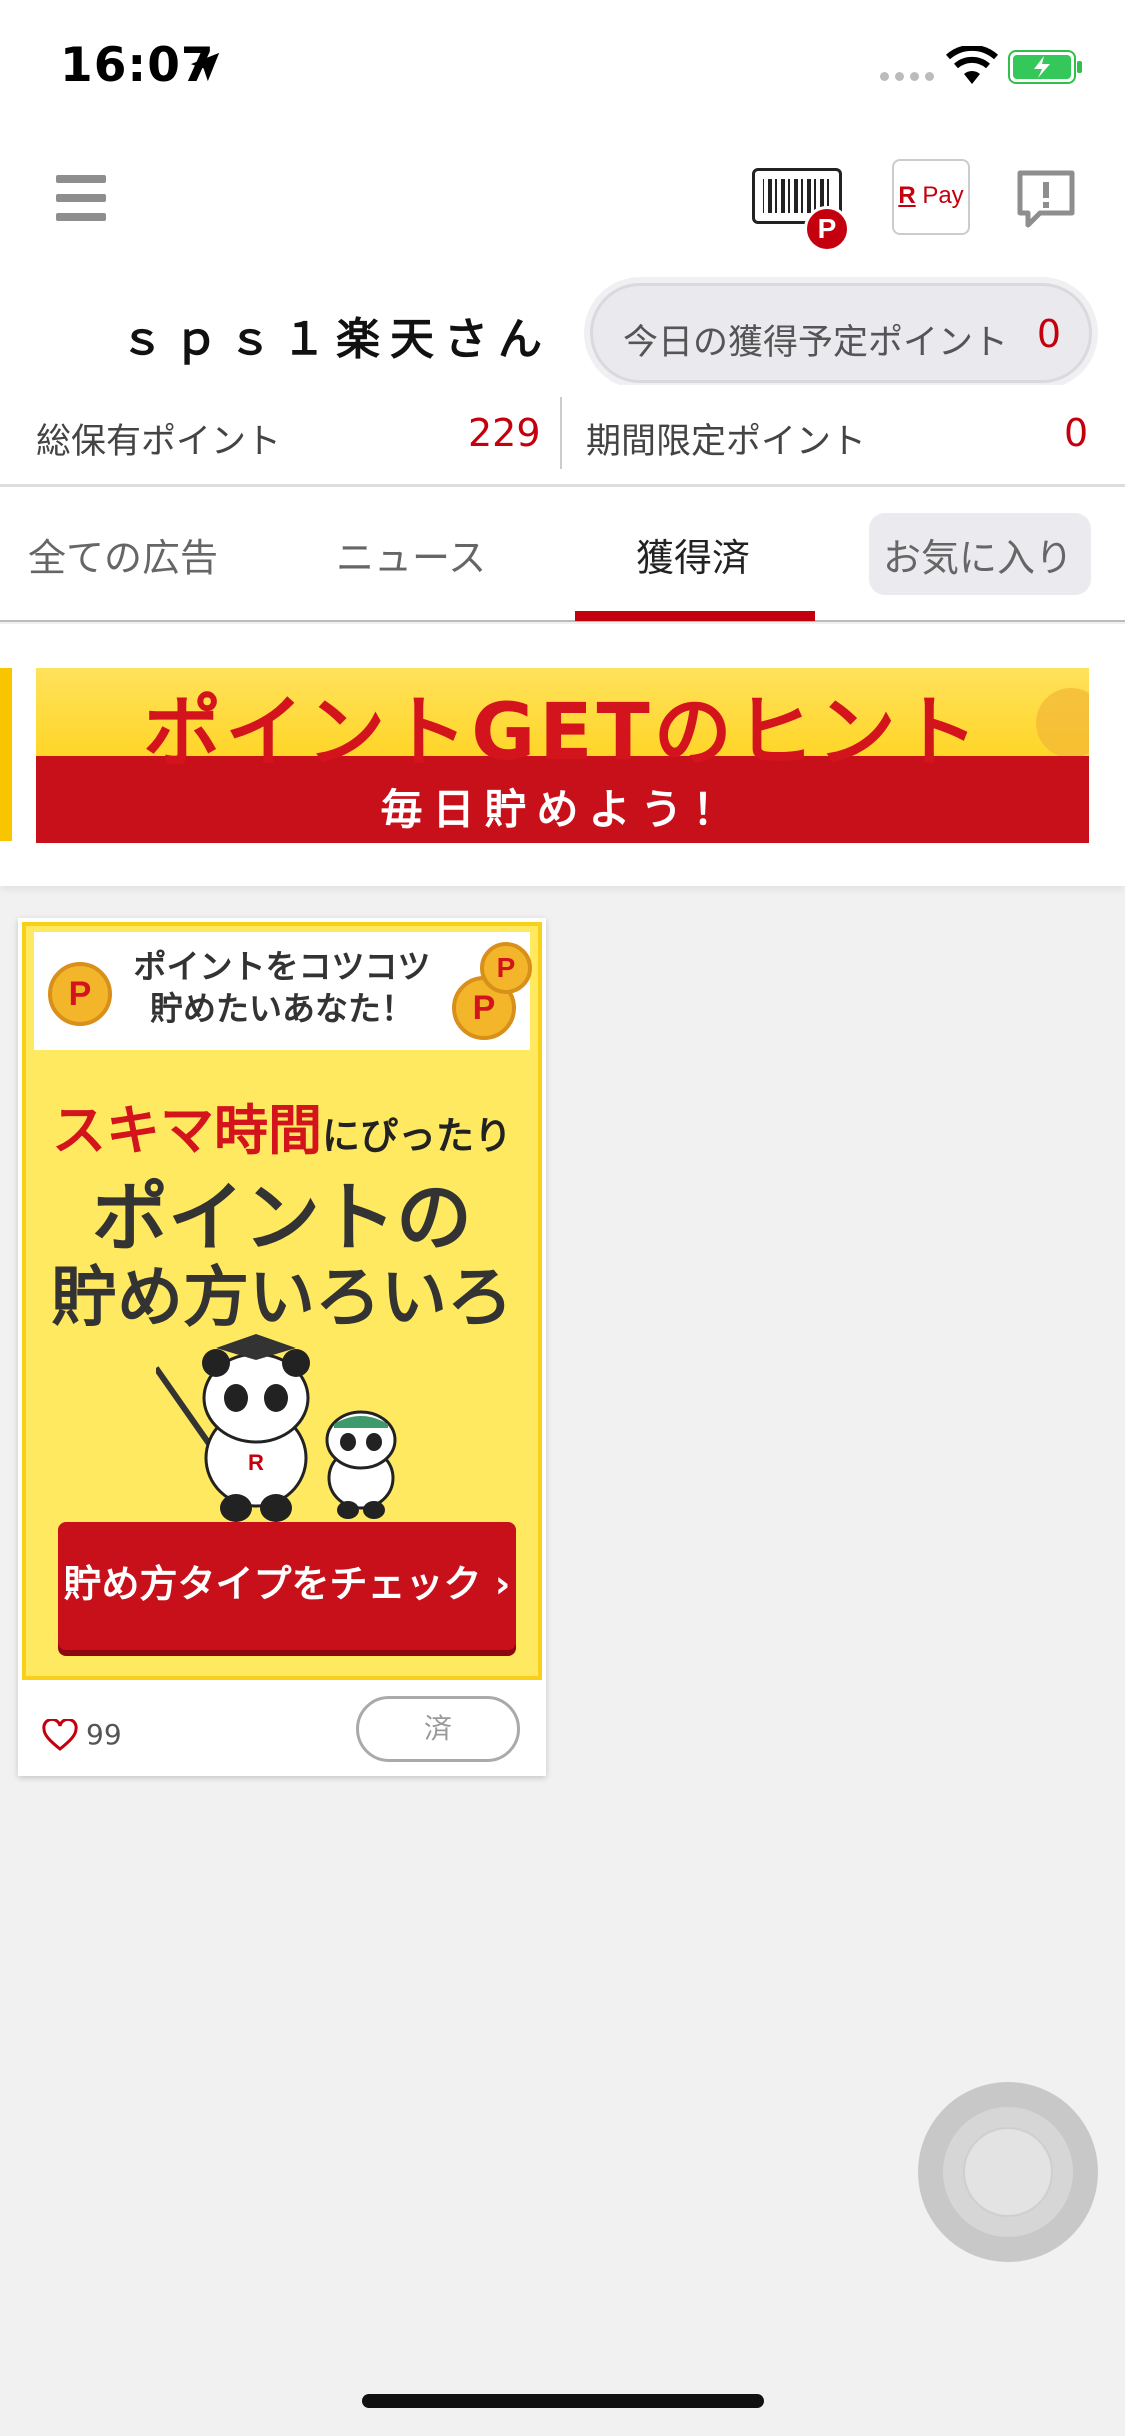 Image resolution: width=1125 pixels, height=2436 pixels. Describe the element at coordinates (159, 442) in the screenshot. I see `total-points-label: 総保有ポイント` at that location.